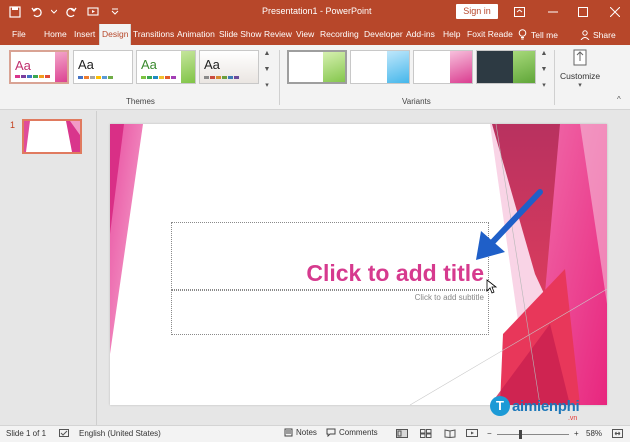  What do you see at coordinates (330, 312) in the screenshot?
I see `subtitle-placeholder: Click to add subtitle` at bounding box center [330, 312].